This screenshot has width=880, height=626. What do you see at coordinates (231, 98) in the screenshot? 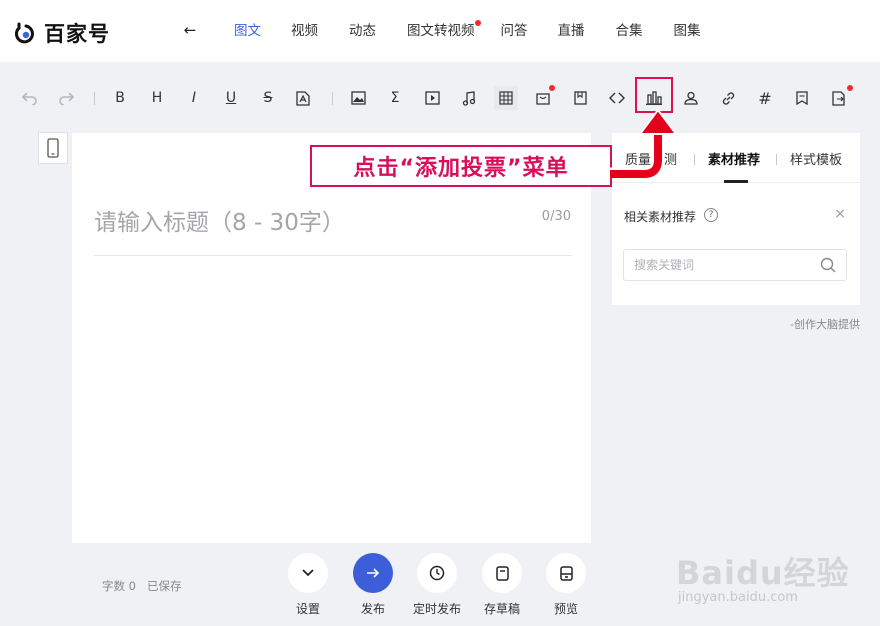
I see `underline-button: U` at bounding box center [231, 98].